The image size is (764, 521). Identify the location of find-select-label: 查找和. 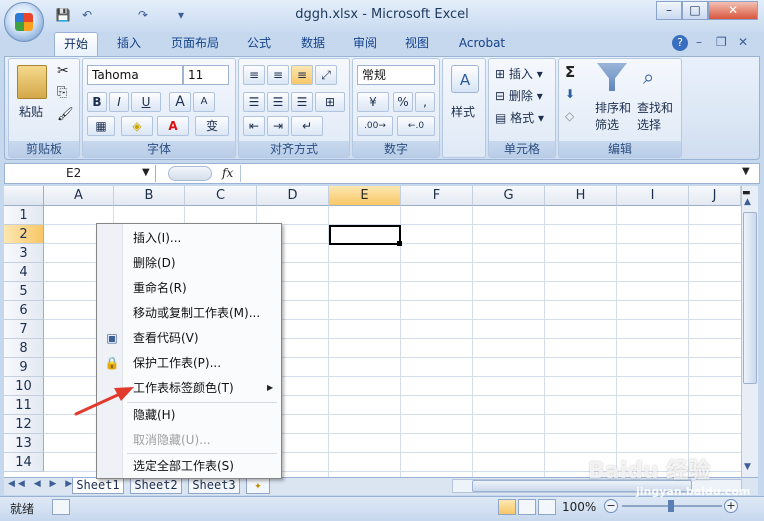
(655, 107).